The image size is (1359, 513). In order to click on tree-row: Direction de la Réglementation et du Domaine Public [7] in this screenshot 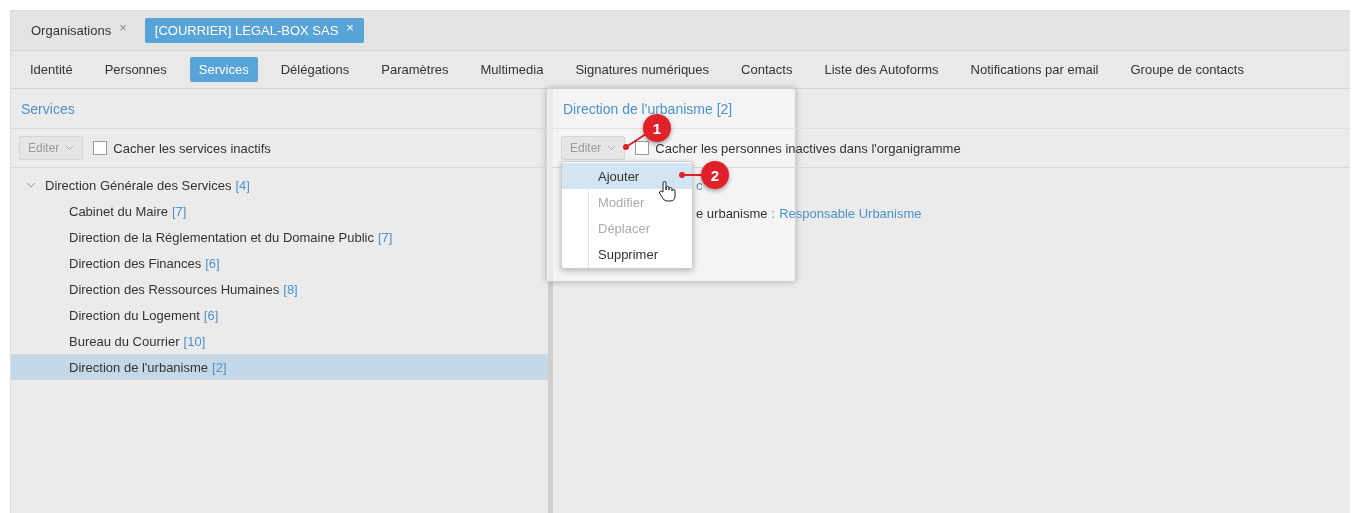, I will do `click(279, 237)`.